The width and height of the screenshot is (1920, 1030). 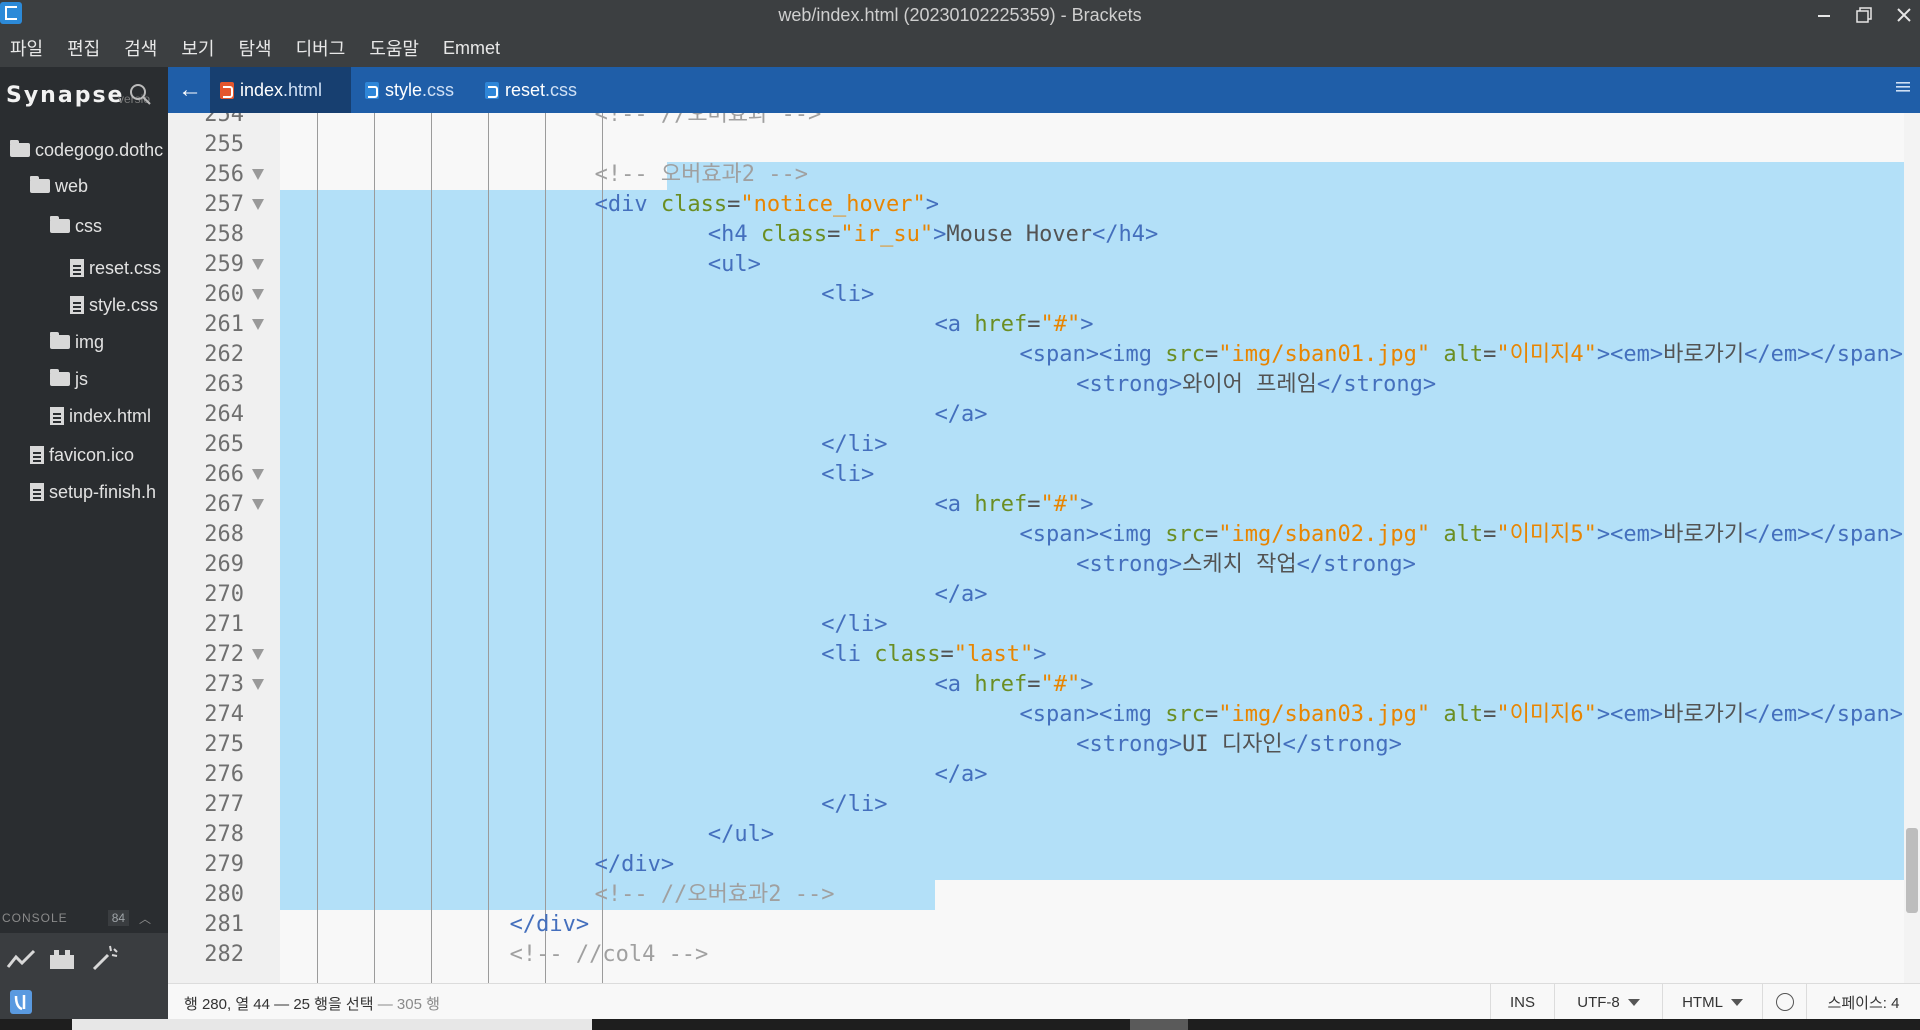 What do you see at coordinates (1019, 234) in the screenshot?
I see `code-token: Mouse Hover` at bounding box center [1019, 234].